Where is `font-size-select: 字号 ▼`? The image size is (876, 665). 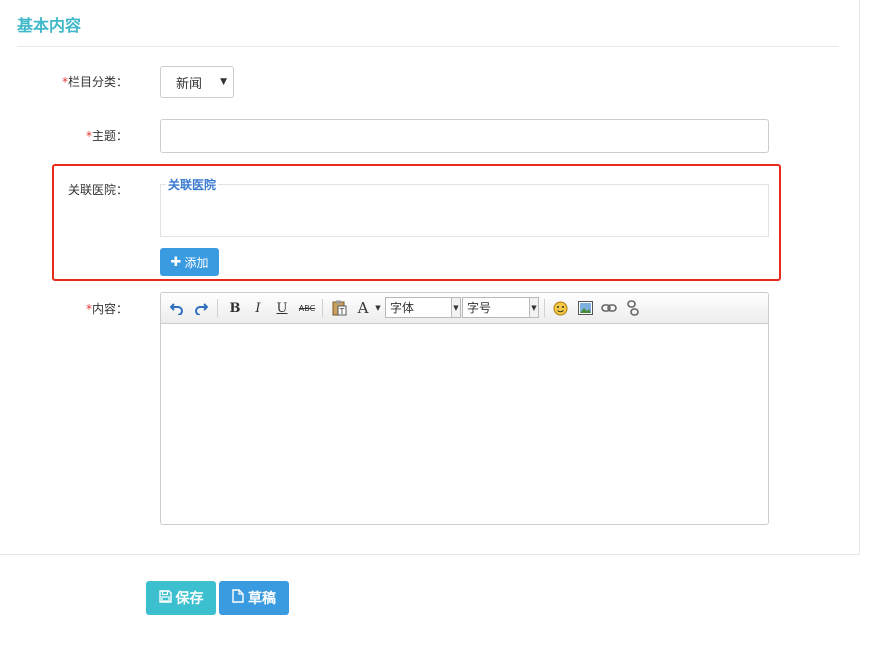
font-size-select: 字号 ▼ is located at coordinates (500, 307).